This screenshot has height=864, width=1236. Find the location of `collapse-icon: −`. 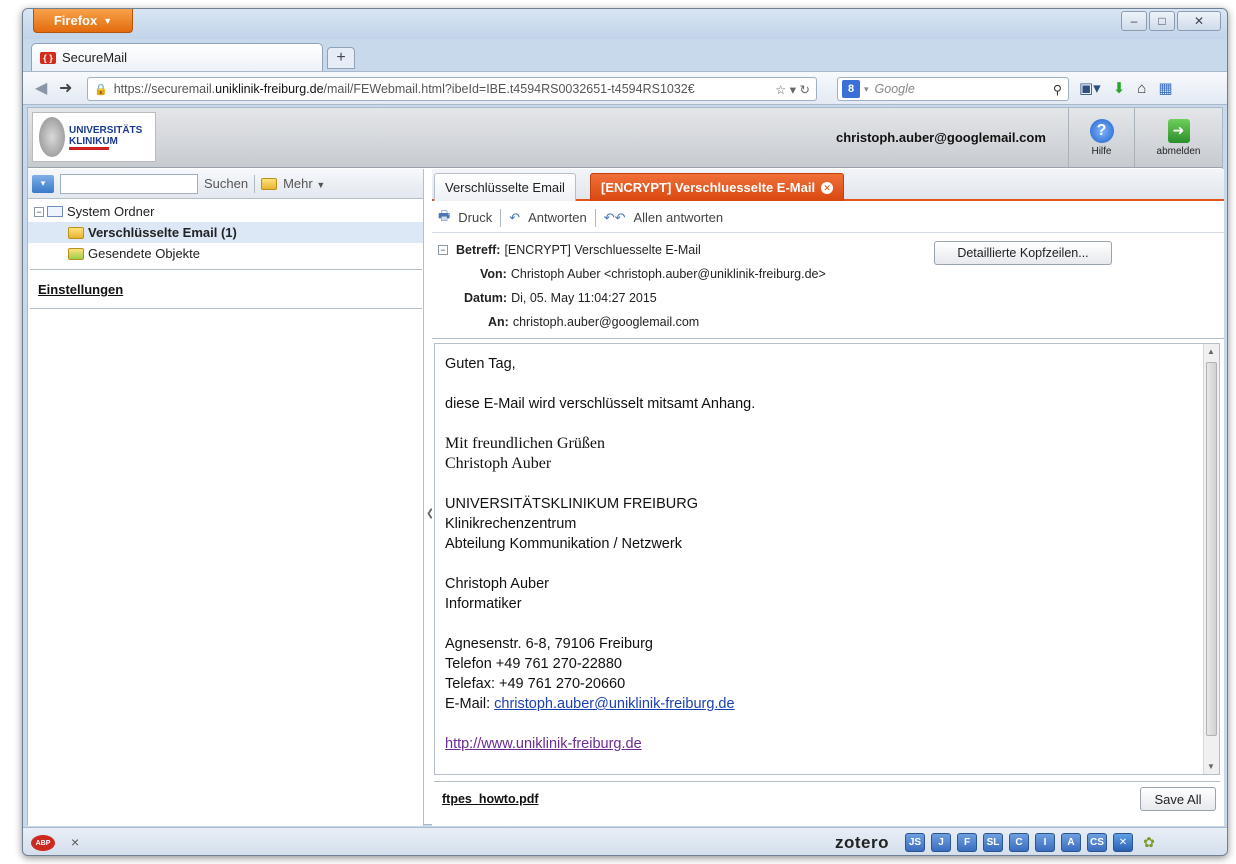

collapse-icon: − is located at coordinates (39, 211).